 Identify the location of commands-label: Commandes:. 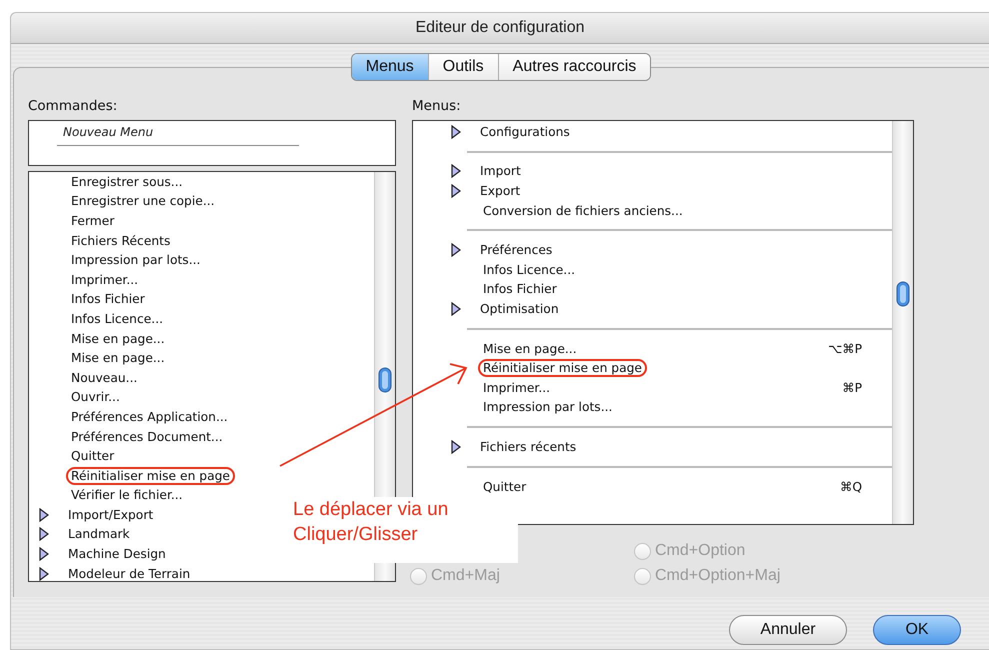
(73, 107).